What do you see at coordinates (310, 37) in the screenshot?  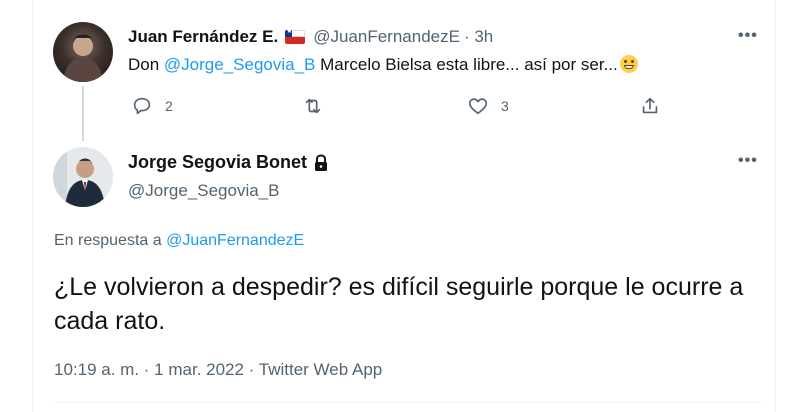 I see `tweet1-header: Juan Fernández E. ★ @JuanFernandezE · 3h` at bounding box center [310, 37].